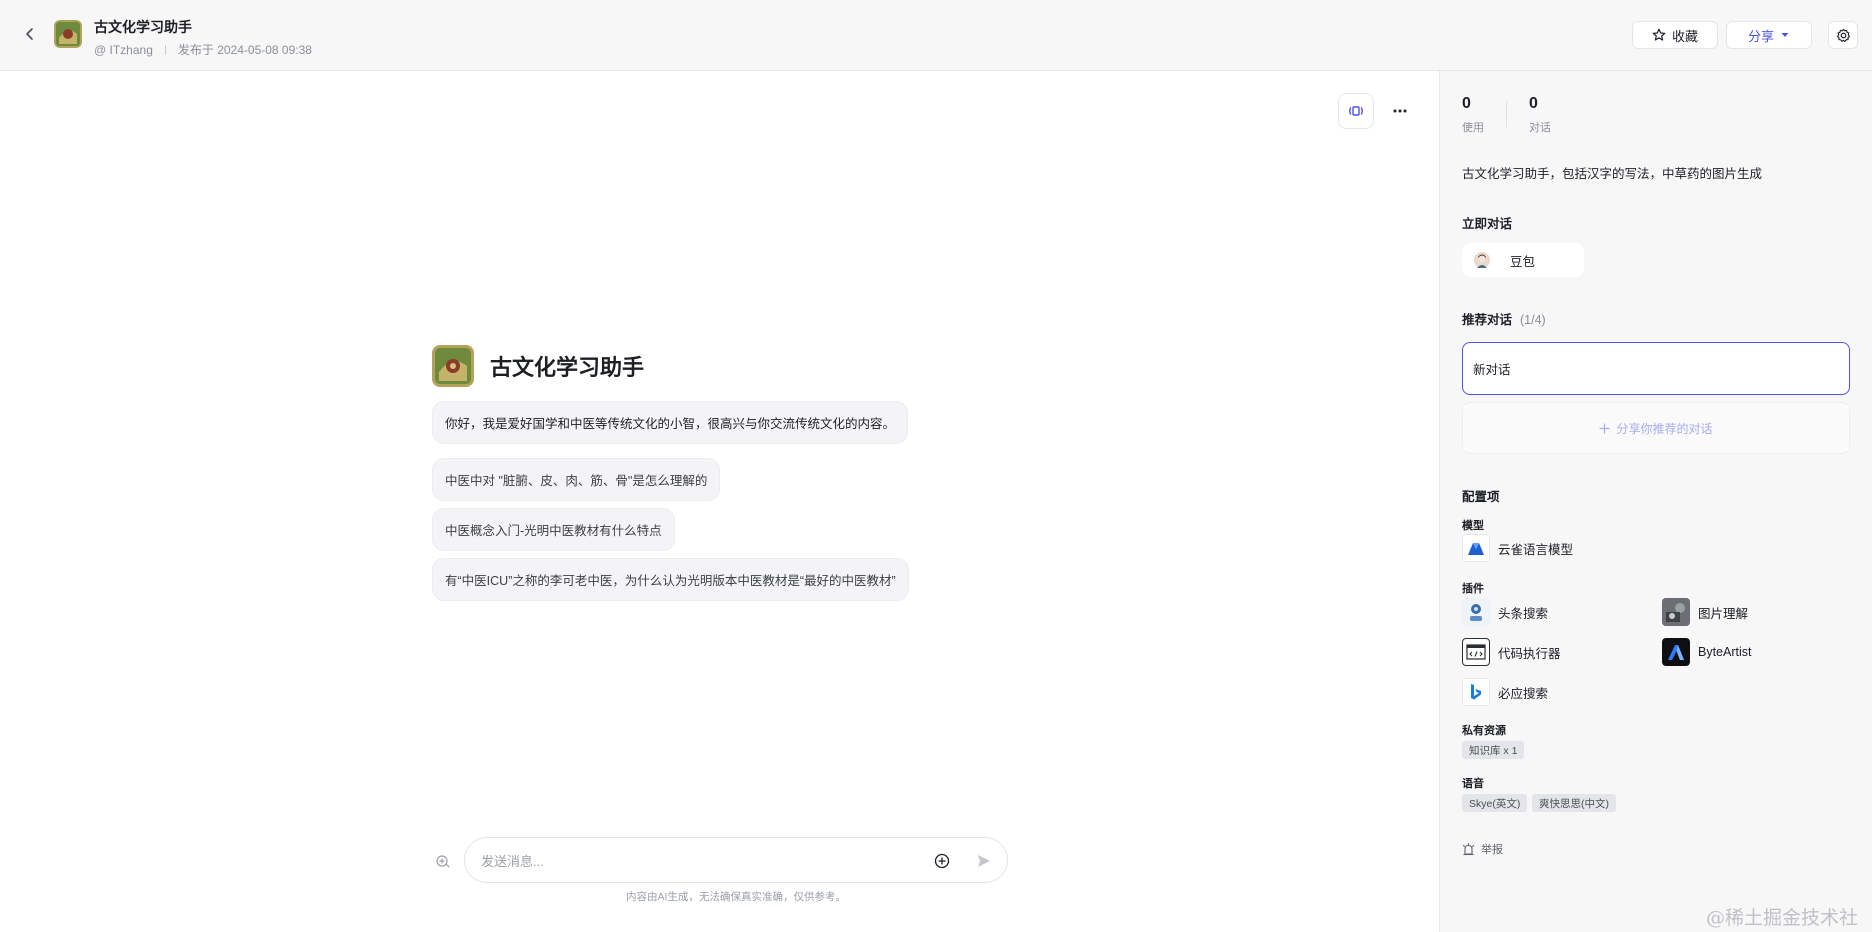 The image size is (1872, 932). What do you see at coordinates (1574, 803) in the screenshot?
I see `voice-tag: 爽快思思(中文)` at bounding box center [1574, 803].